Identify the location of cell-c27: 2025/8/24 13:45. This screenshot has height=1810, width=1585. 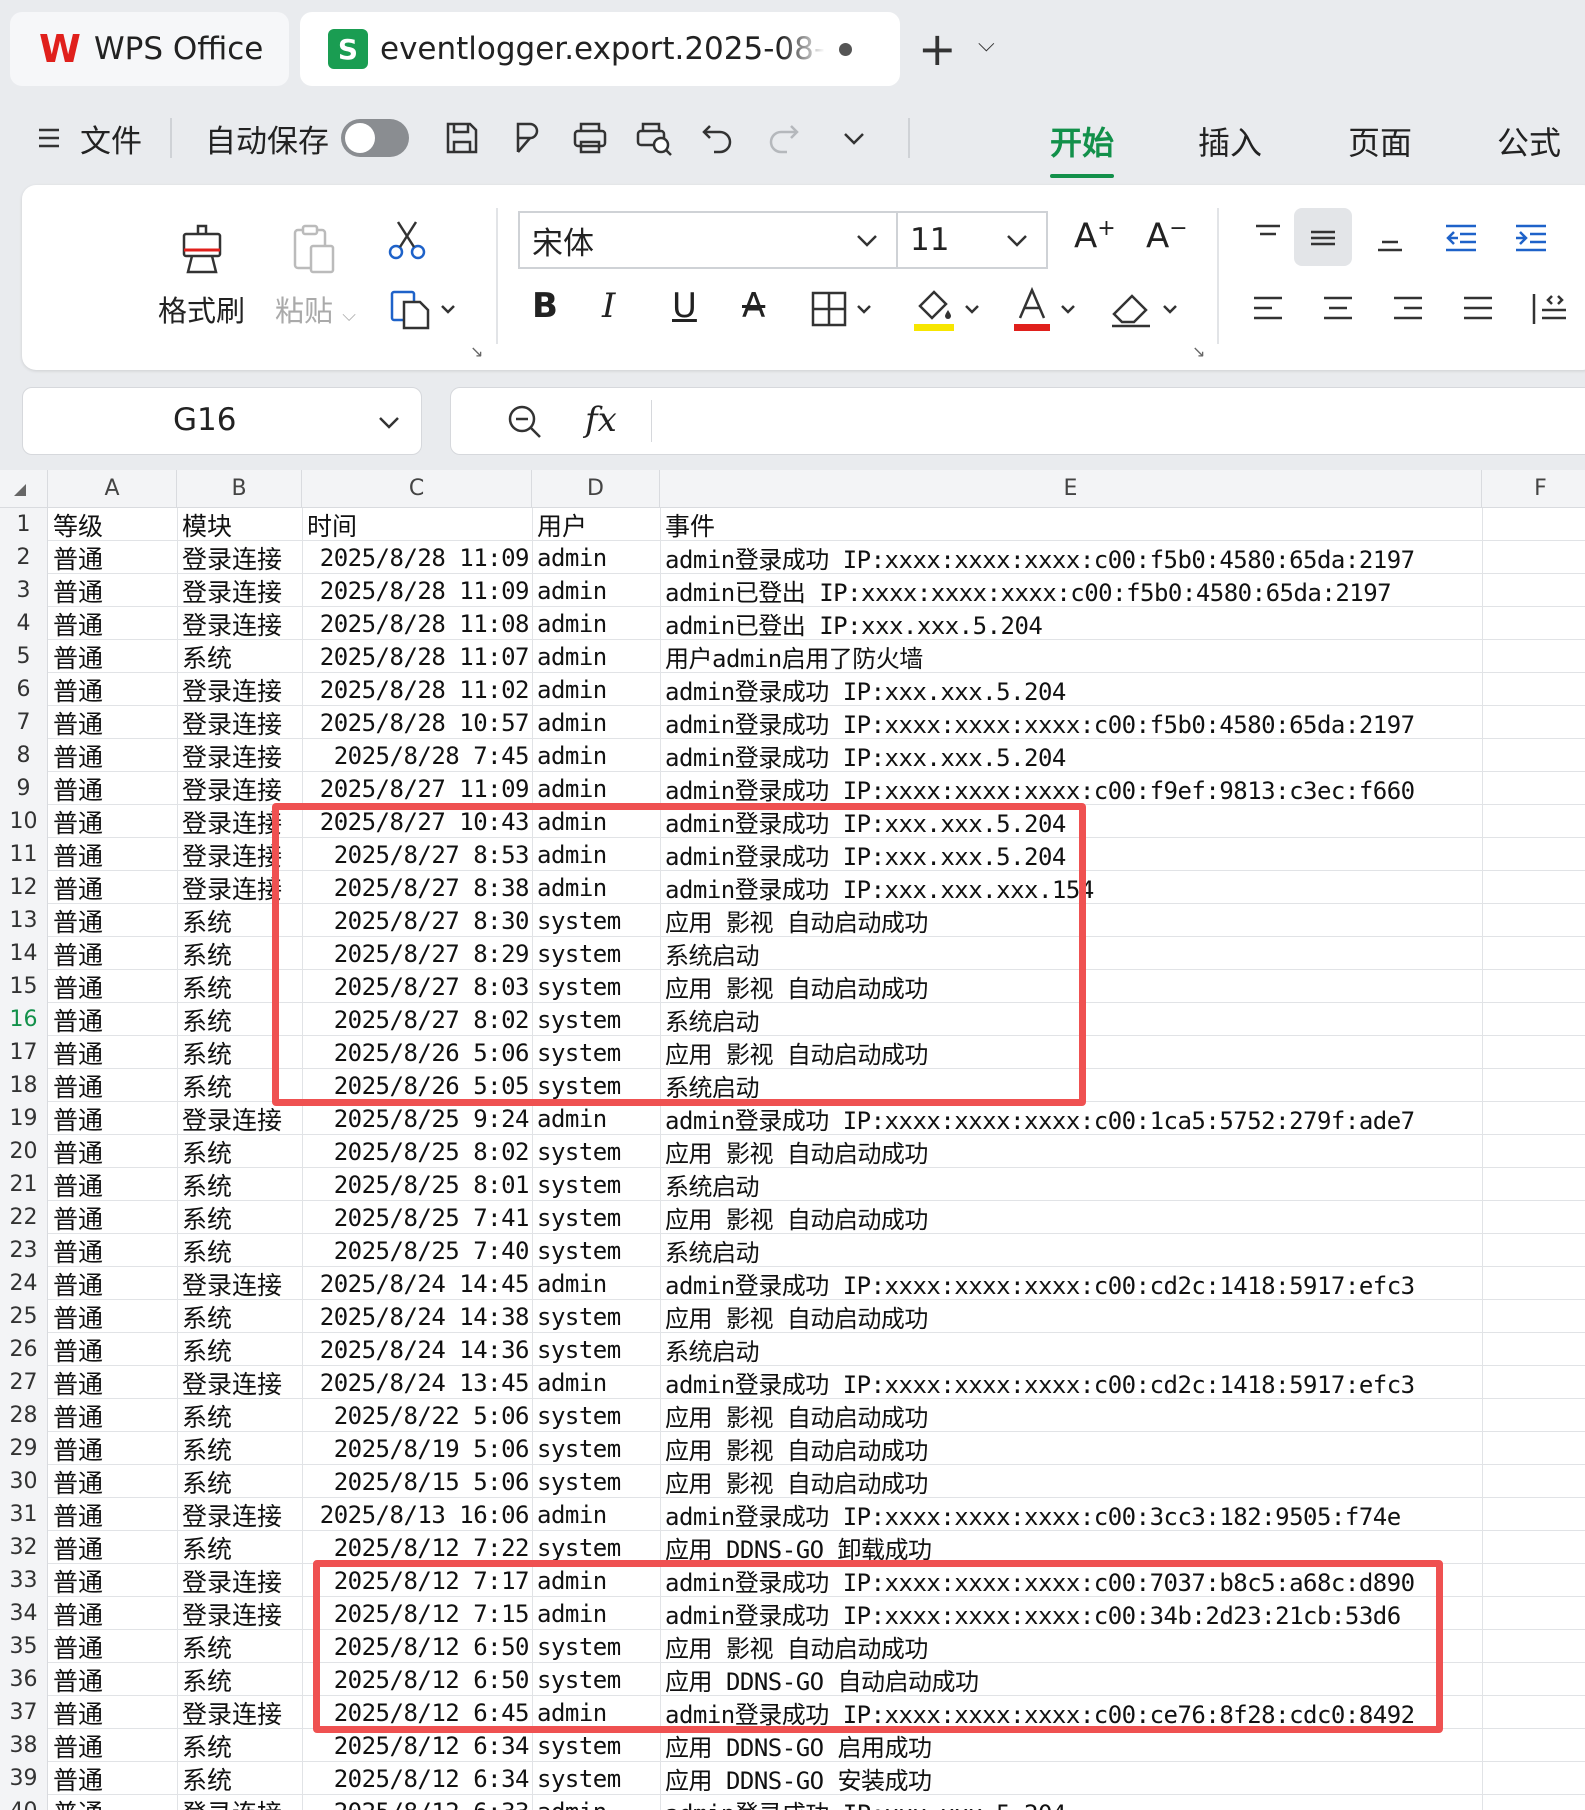
(418, 1382).